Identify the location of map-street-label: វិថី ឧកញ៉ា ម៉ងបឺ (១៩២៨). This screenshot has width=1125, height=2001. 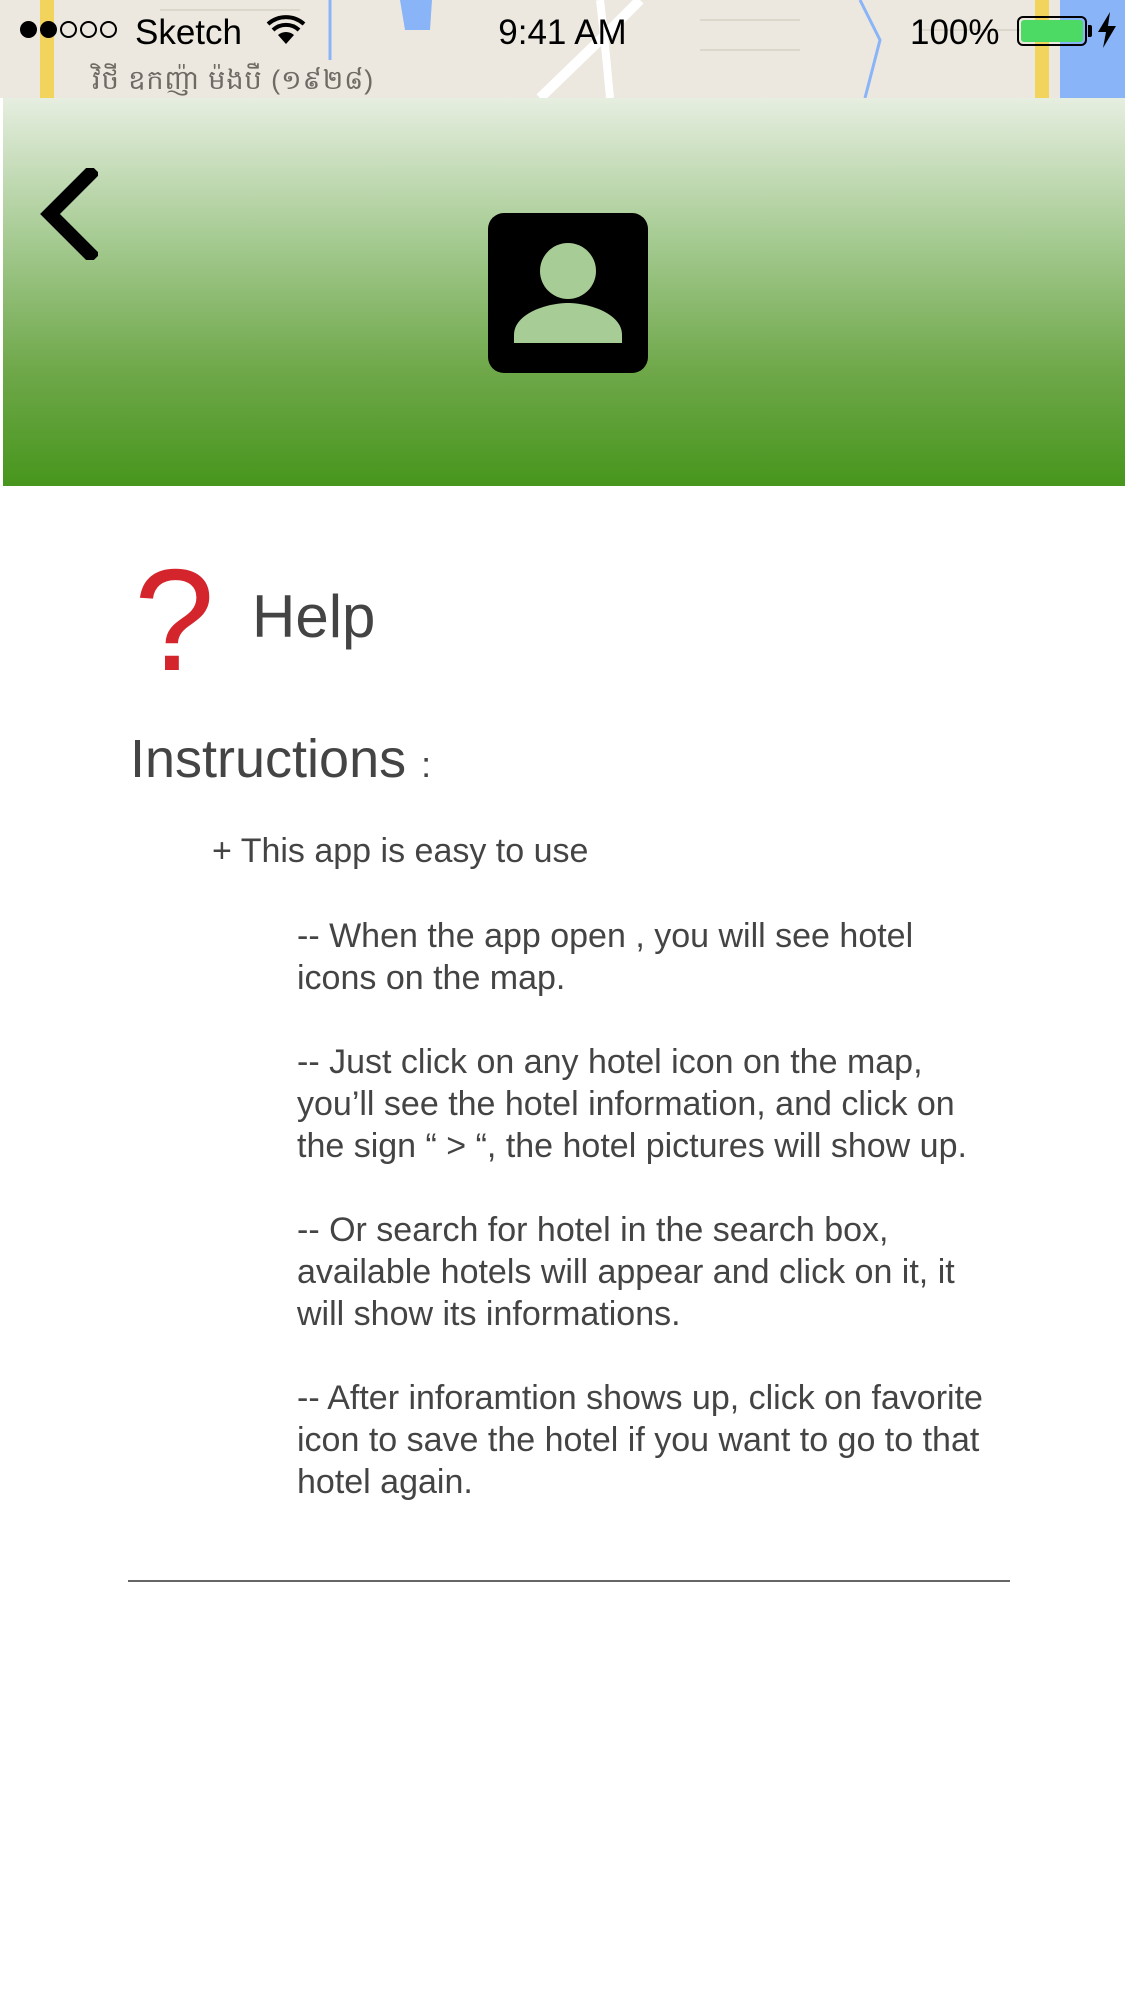
(233, 80).